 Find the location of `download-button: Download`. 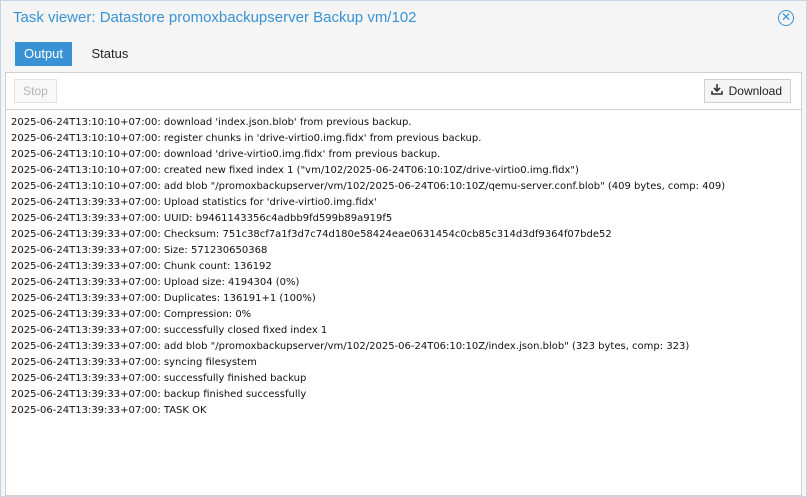

download-button: Download is located at coordinates (747, 91).